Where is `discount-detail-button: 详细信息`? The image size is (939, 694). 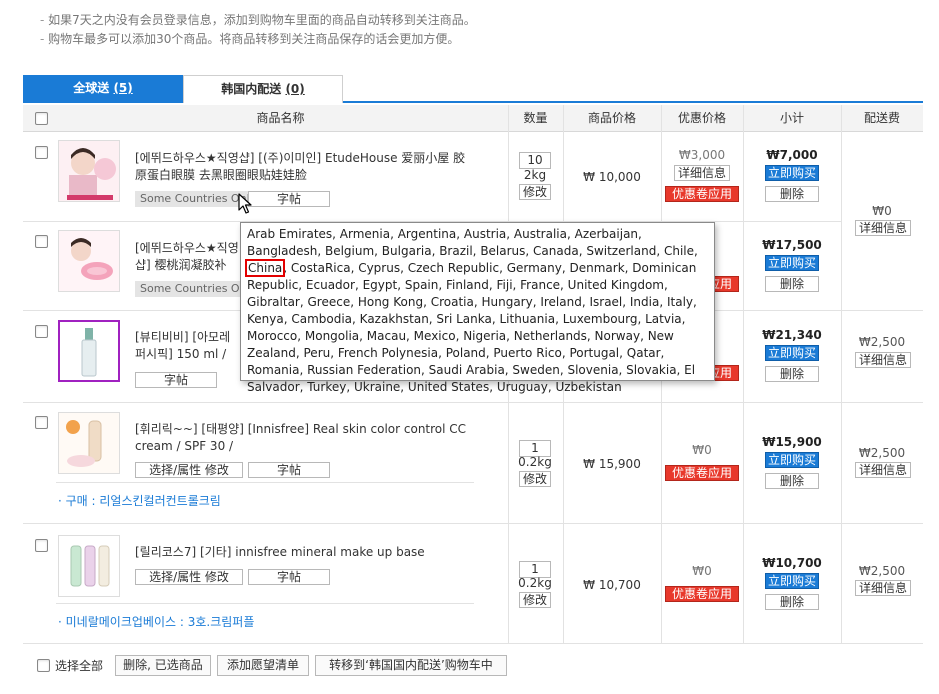
discount-detail-button: 详细信息 is located at coordinates (702, 173).